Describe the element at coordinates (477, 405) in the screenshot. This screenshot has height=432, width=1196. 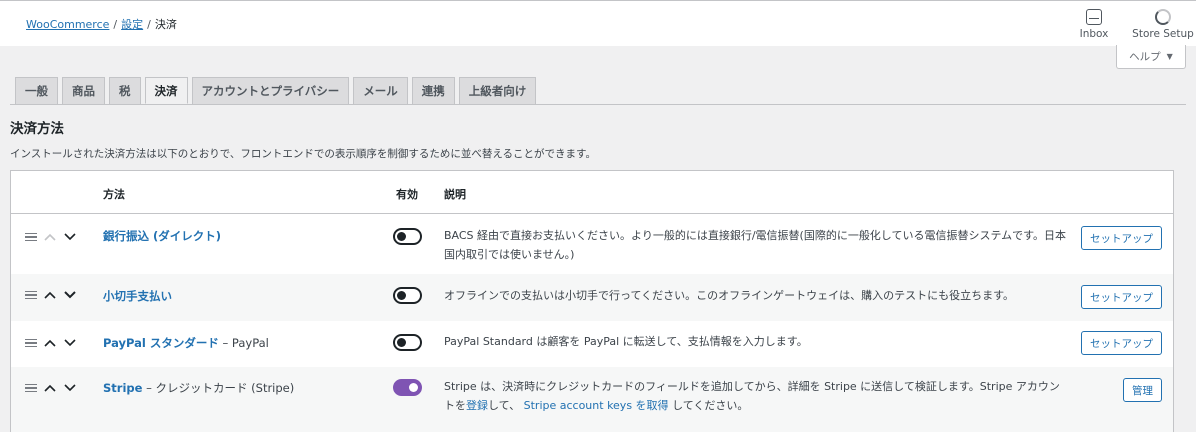
I see `register-link: 登録` at that location.